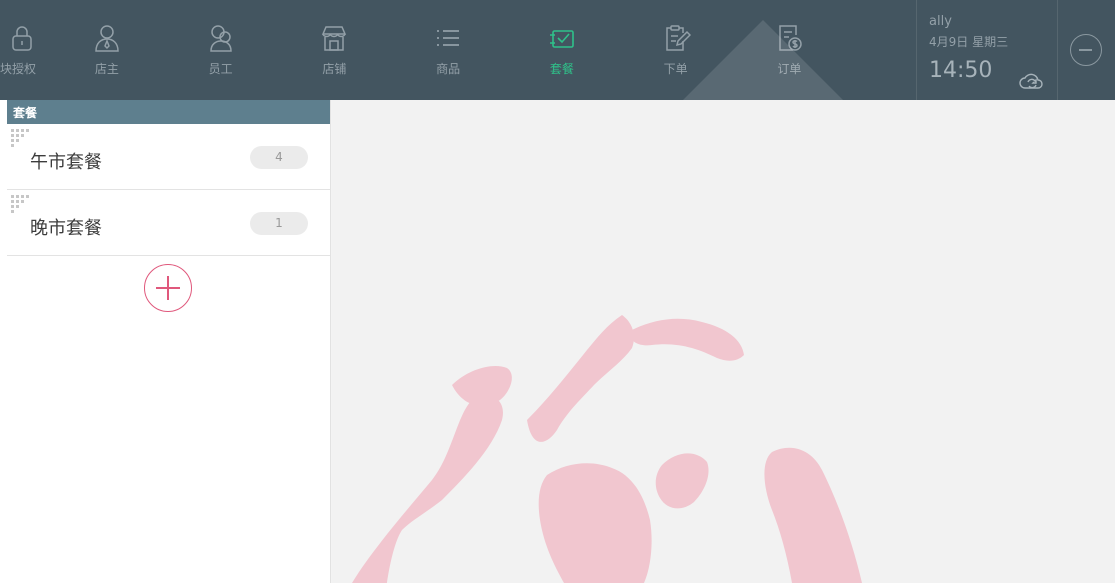 The image size is (1115, 583). Describe the element at coordinates (561, 69) in the screenshot. I see `nav-label: 套餐` at that location.